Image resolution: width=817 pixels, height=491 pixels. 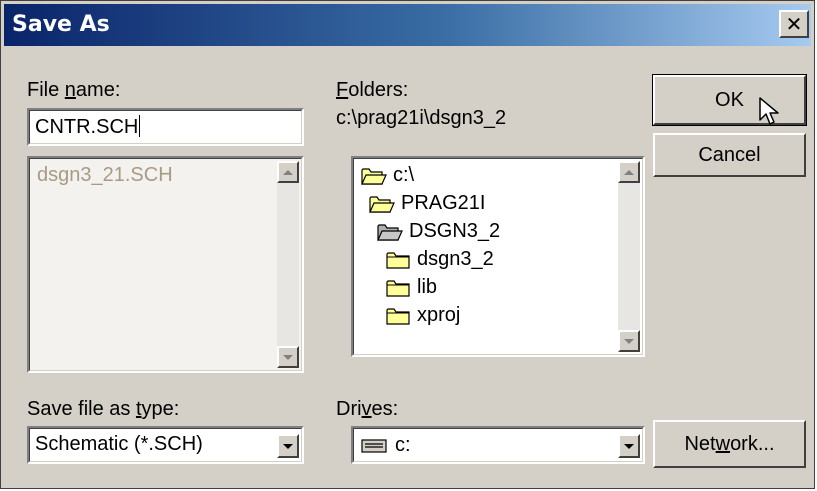 I want to click on close-icon: ✕, so click(x=794, y=24).